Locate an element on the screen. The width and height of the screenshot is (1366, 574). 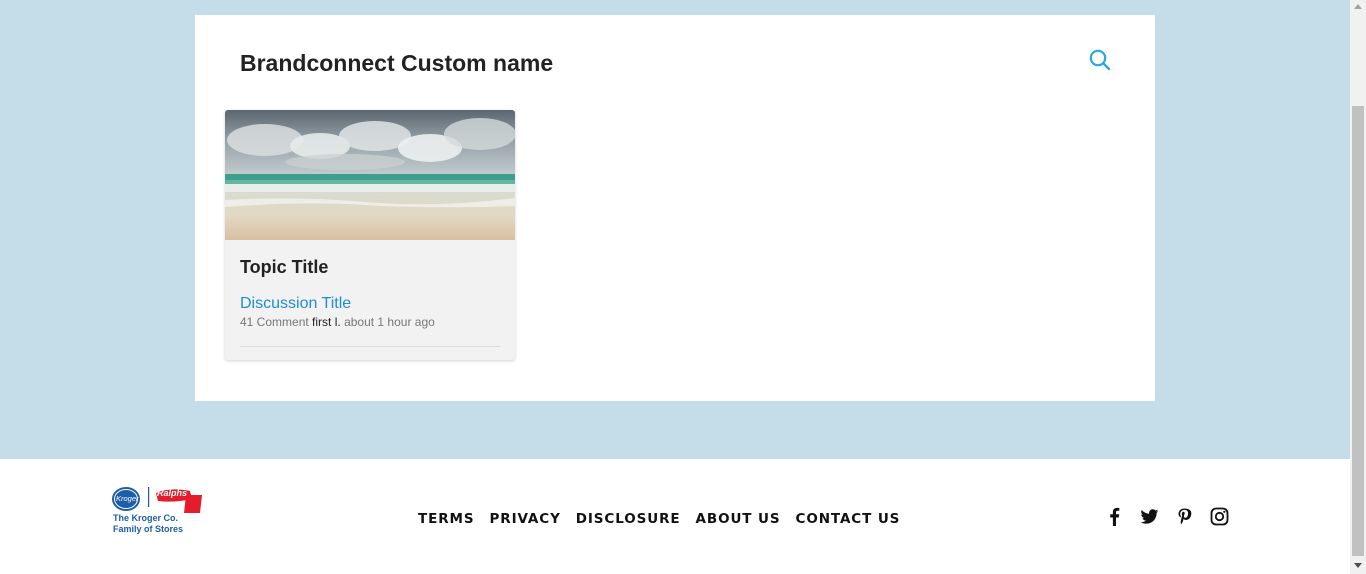
comment-count: 41 Comment is located at coordinates (274, 322).